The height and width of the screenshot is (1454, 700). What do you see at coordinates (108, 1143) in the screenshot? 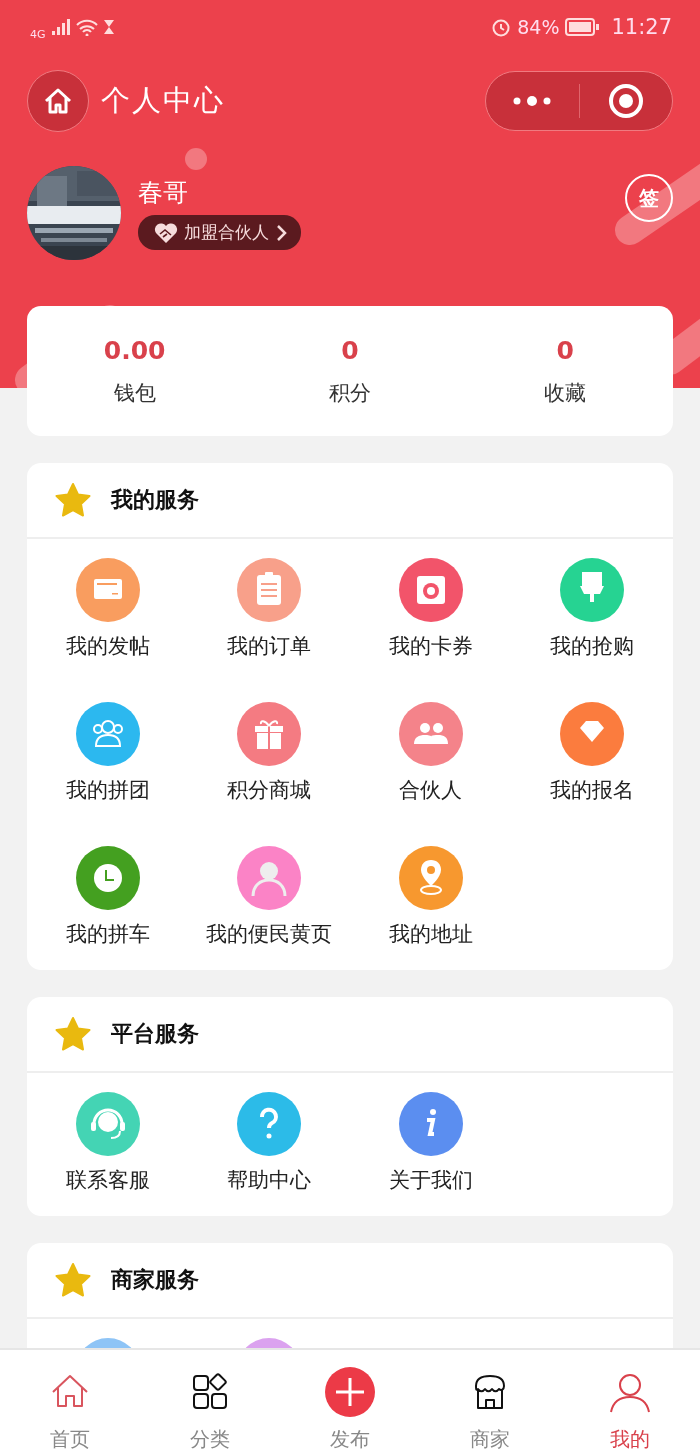
I see `service-item: 联系客服` at bounding box center [108, 1143].